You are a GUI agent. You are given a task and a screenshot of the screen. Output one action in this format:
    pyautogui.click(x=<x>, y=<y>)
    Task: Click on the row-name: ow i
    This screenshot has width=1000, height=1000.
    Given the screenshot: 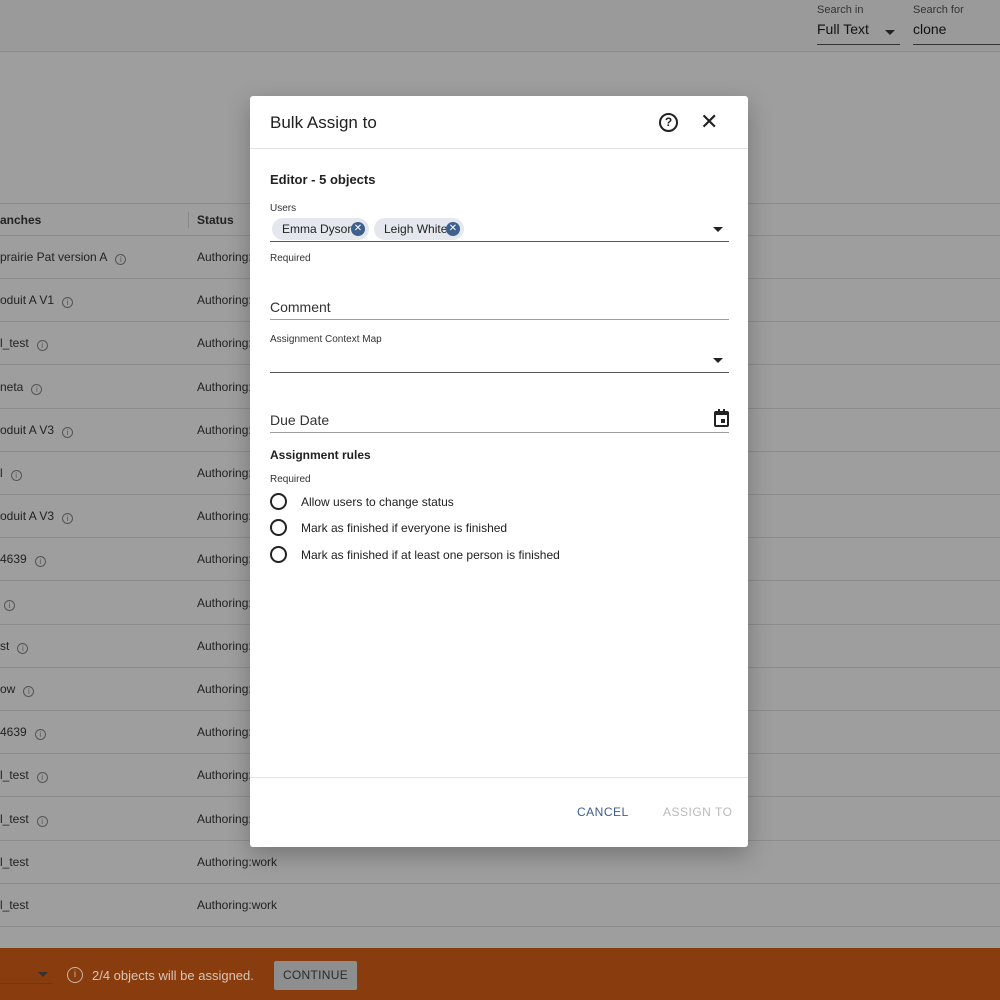 What is the action you would take?
    pyautogui.click(x=17, y=689)
    